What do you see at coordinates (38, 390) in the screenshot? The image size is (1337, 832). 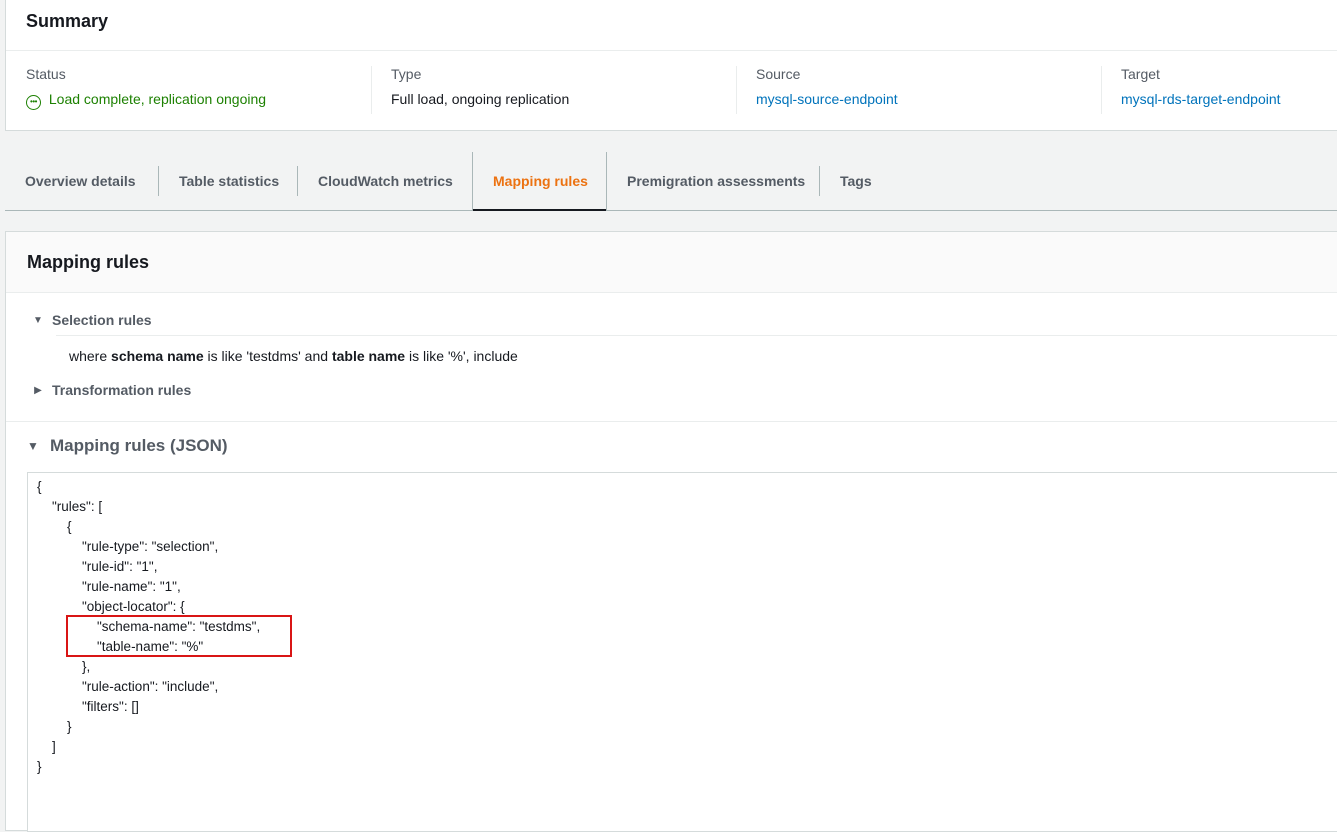 I see `caret-right-icon: ▶` at bounding box center [38, 390].